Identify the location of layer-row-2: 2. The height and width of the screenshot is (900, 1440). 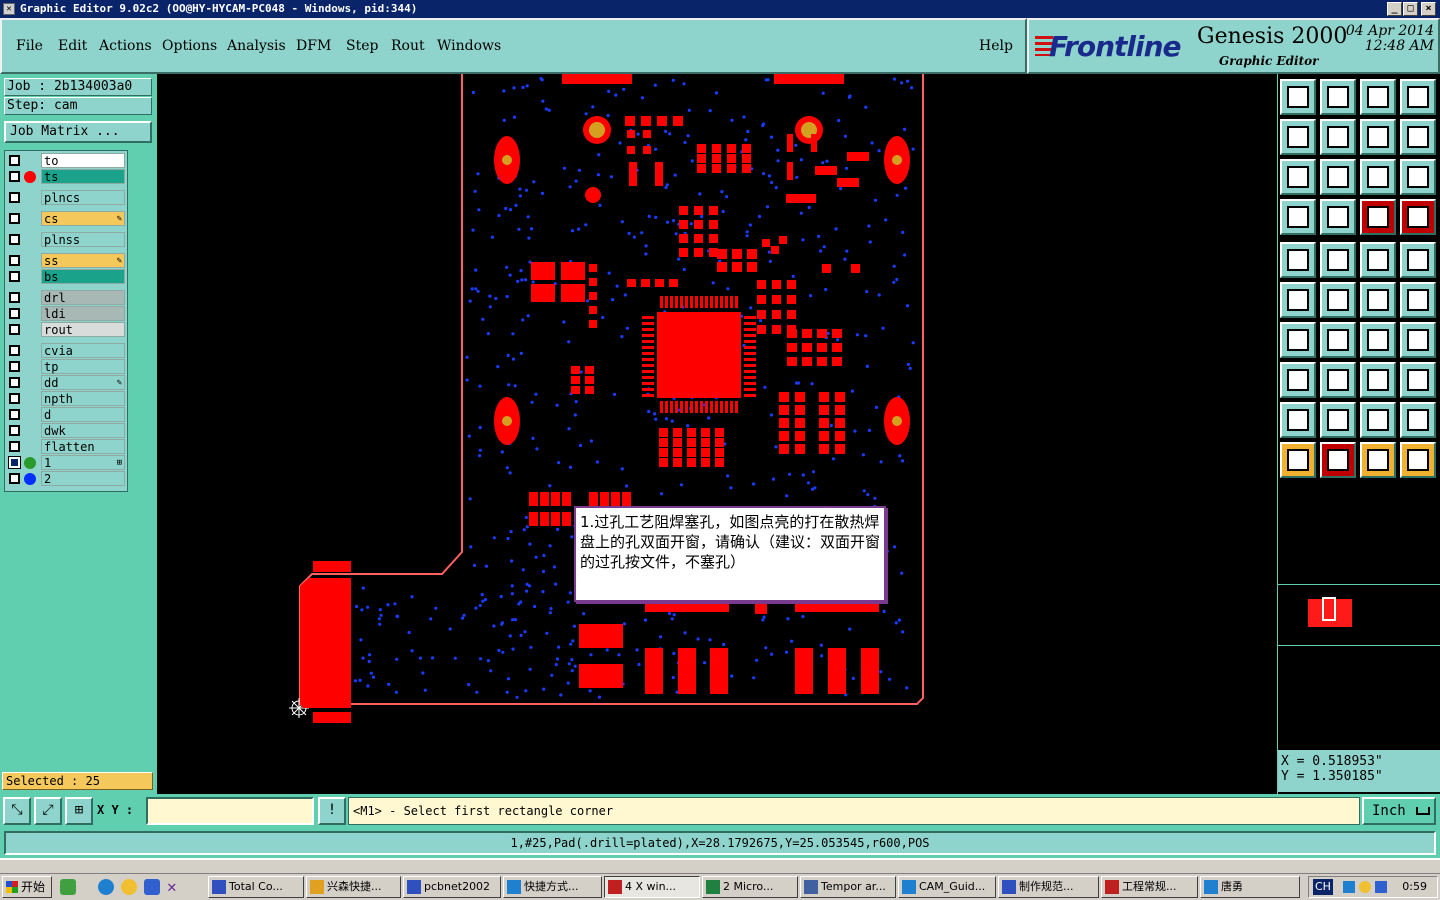
(67, 478).